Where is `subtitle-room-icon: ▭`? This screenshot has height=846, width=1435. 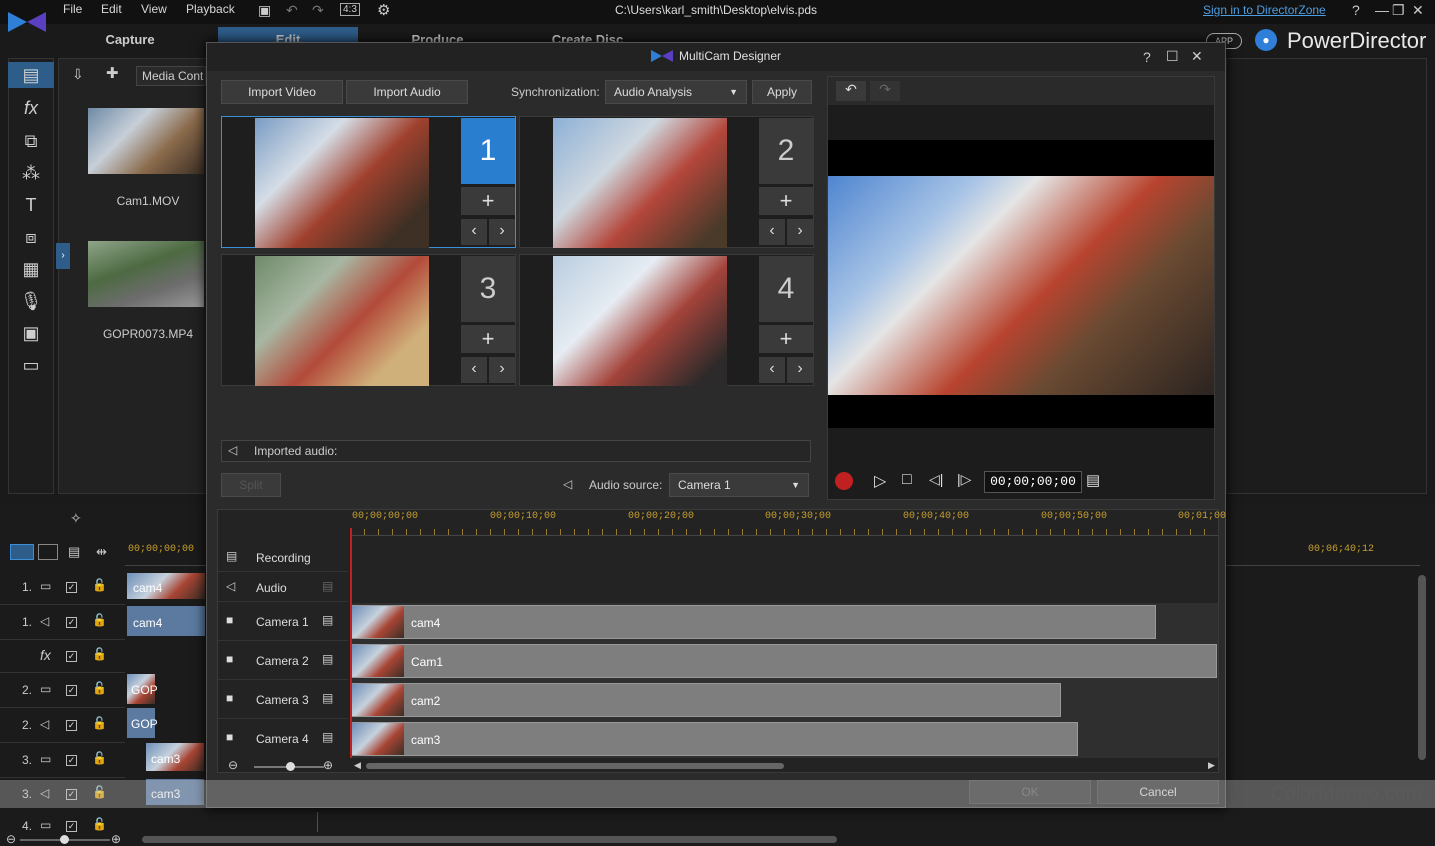
subtitle-room-icon: ▭ is located at coordinates (31, 365).